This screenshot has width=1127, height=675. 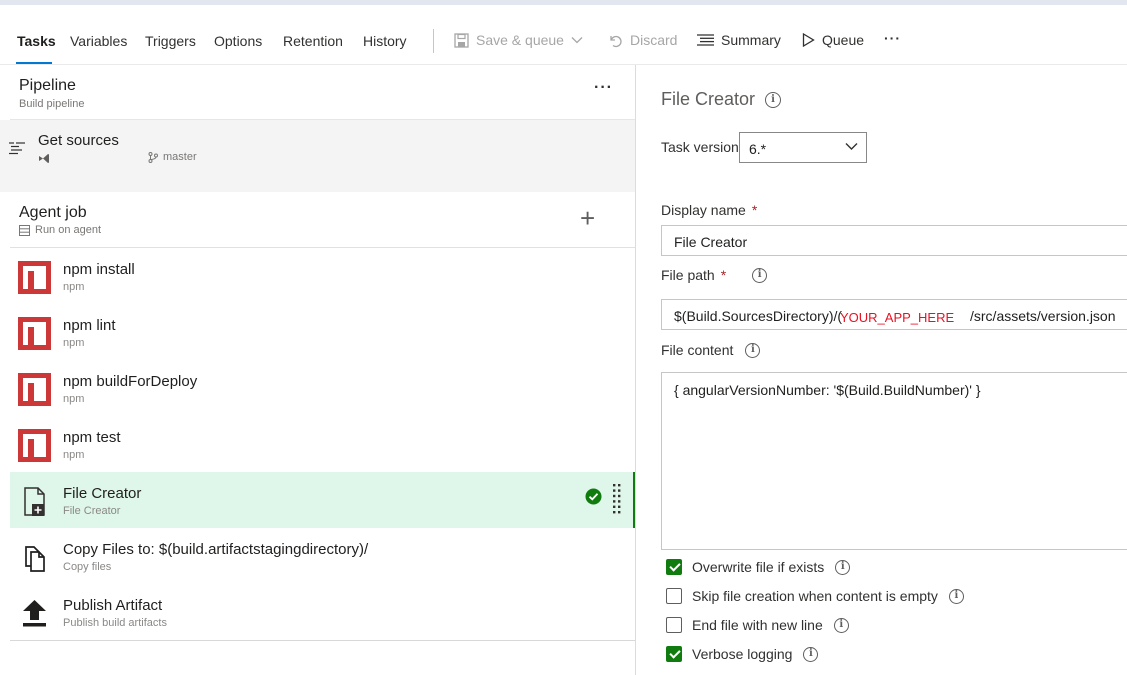 I want to click on verbose-label: Verbose logging, so click(x=742, y=654).